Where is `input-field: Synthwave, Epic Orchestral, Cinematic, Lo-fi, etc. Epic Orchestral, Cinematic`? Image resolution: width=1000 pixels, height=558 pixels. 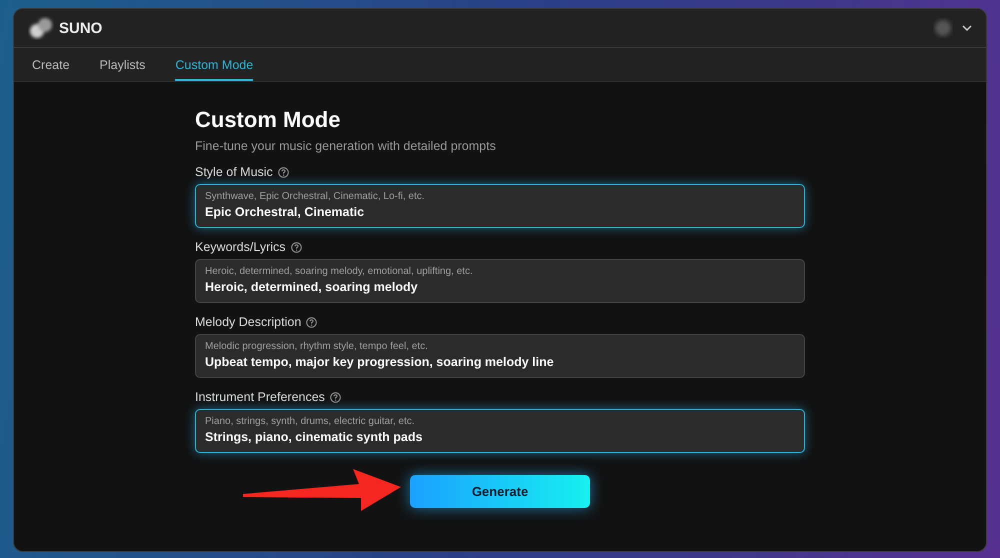 input-field: Synthwave, Epic Orchestral, Cinematic, Lo-fi, etc. Epic Orchestral, Cinematic is located at coordinates (500, 206).